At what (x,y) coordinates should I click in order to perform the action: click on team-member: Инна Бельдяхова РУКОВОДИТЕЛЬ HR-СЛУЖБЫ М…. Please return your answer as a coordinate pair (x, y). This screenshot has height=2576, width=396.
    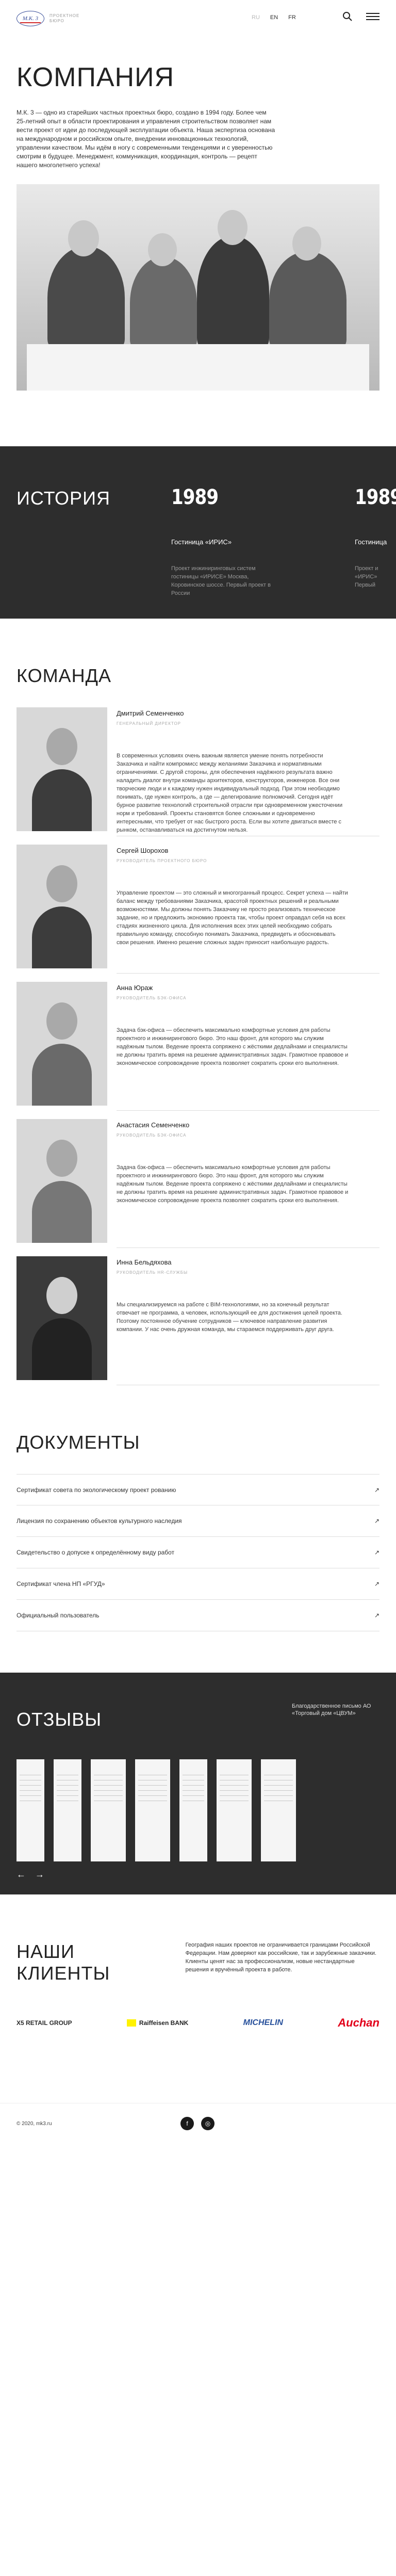
    Looking at the image, I should click on (198, 1320).